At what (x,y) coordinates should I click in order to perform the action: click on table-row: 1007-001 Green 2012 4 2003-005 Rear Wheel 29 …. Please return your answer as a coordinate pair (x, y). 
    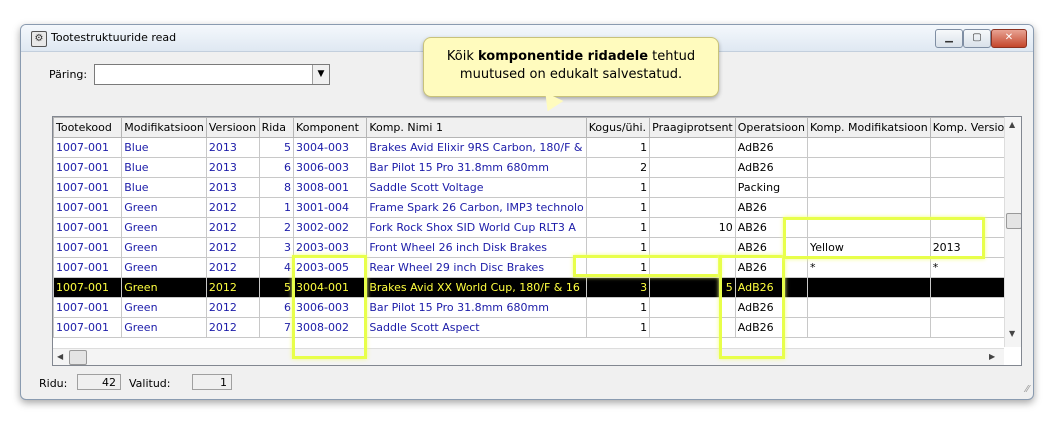
    Looking at the image, I should click on (537, 267).